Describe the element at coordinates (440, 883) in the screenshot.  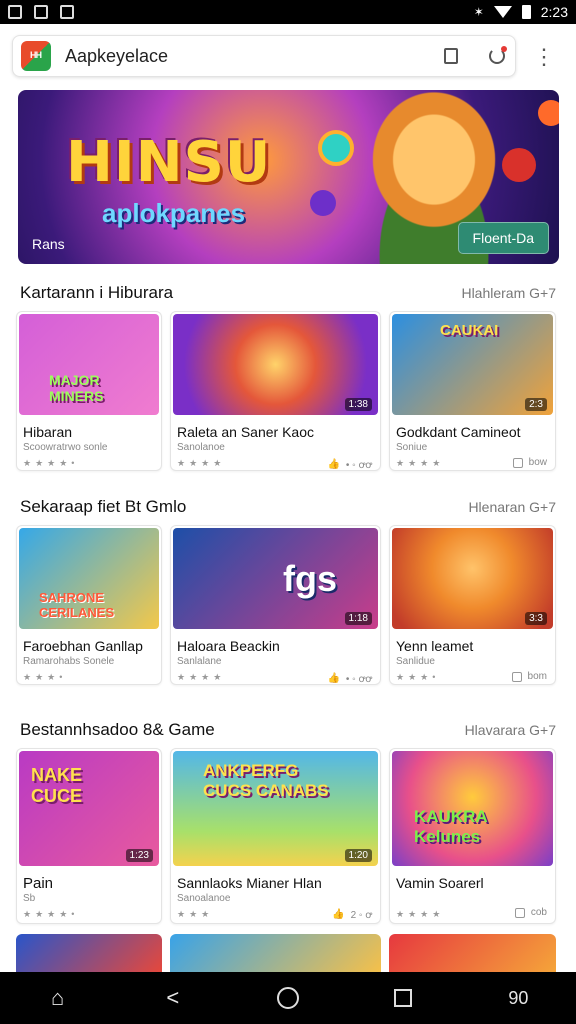
I see `game-title: Vamin Soarerl` at that location.